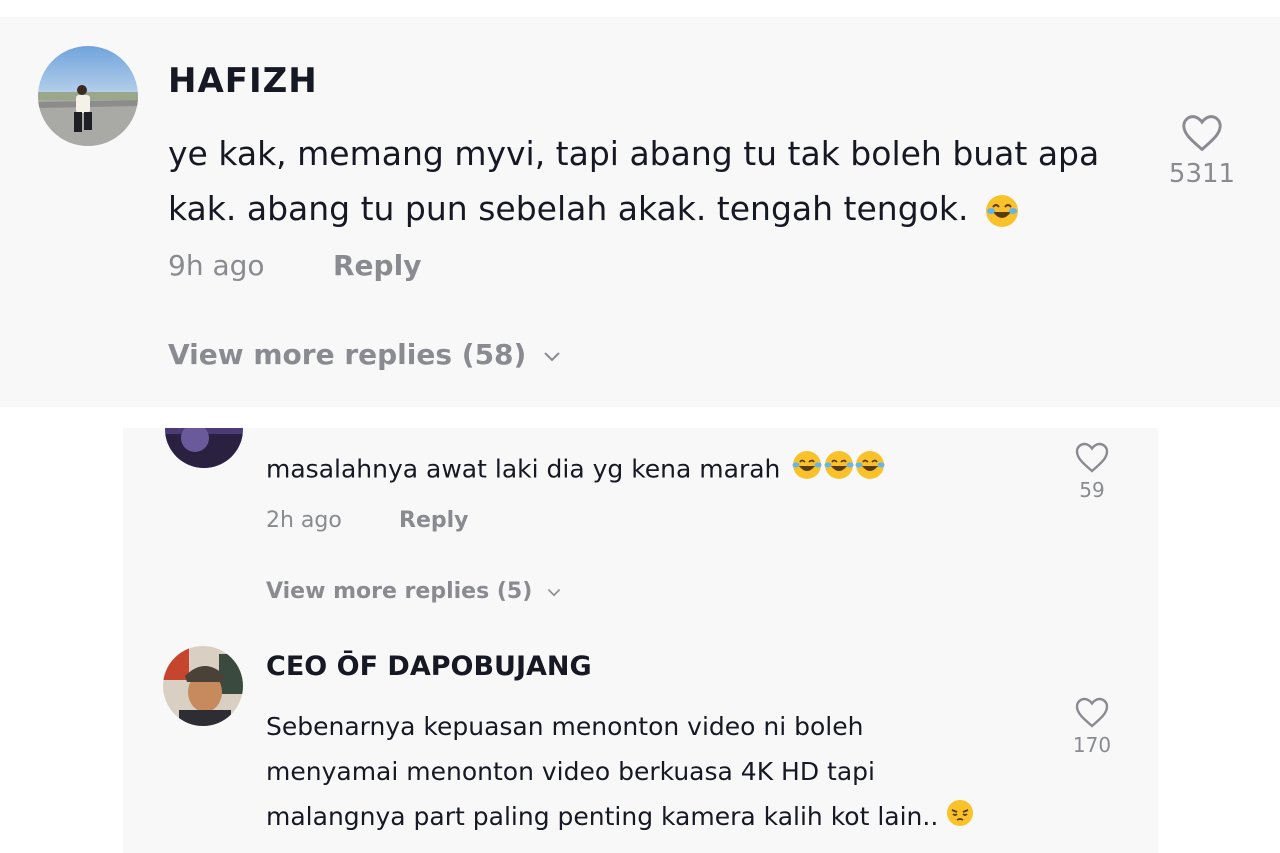  I want to click on timestamp: 9h ago, so click(216, 265).